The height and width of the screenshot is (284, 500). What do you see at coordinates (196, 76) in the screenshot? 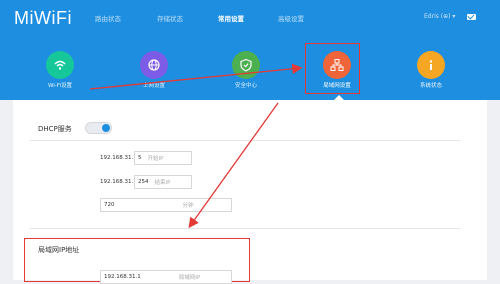
I see `arrow-to-lan-icon` at bounding box center [196, 76].